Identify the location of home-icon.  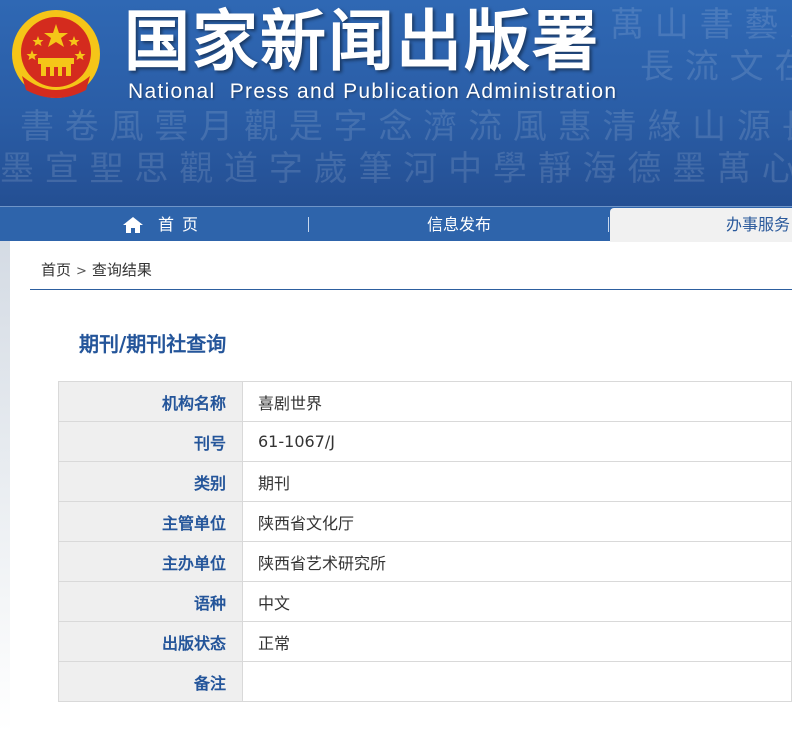
(133, 225).